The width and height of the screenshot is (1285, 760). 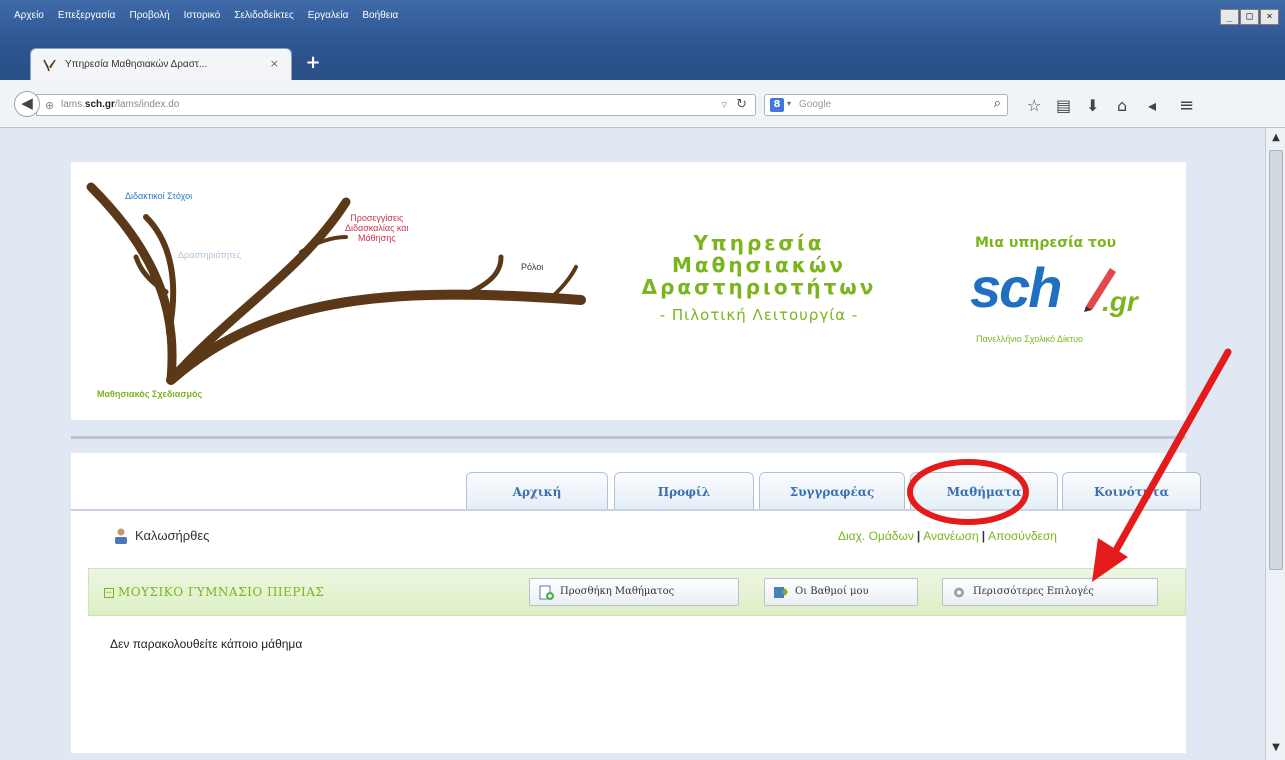 I want to click on service-title-line-3: Δραστηριοτήτων, so click(x=759, y=287).